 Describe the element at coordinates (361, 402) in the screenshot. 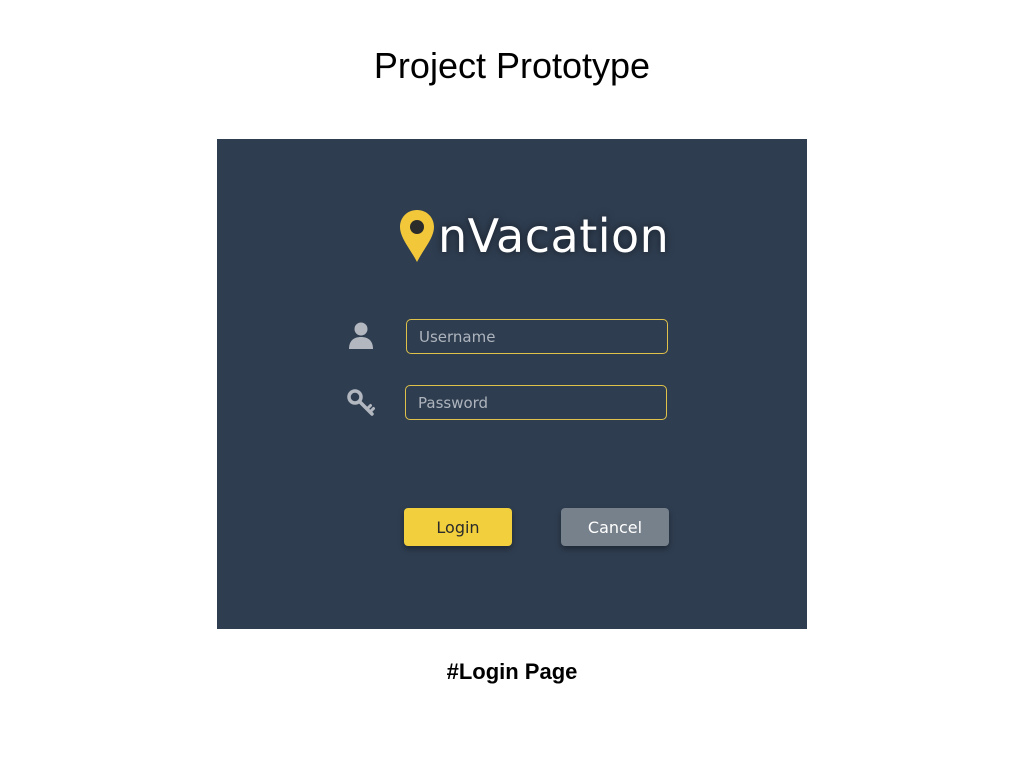

I see `key-icon` at that location.